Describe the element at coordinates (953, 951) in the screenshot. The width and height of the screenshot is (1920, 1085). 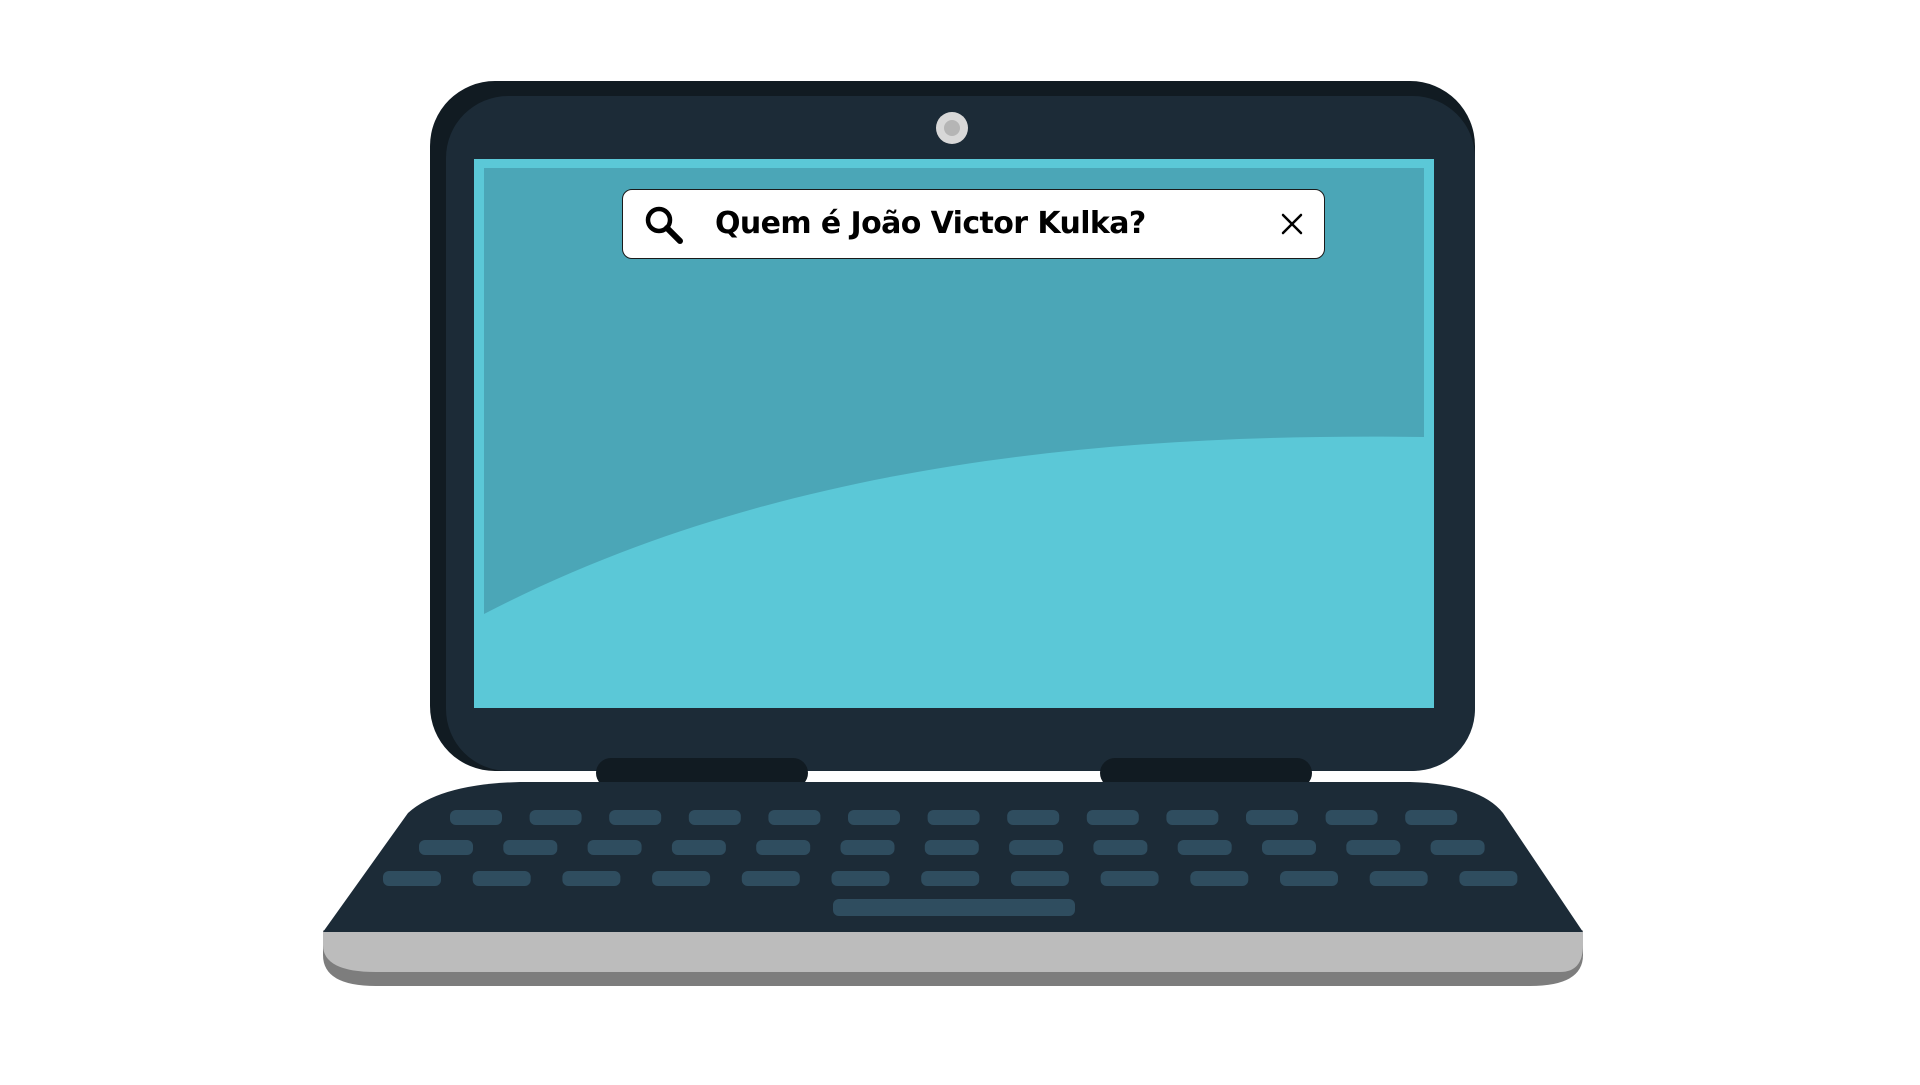
I see `laptop-base-edge` at that location.